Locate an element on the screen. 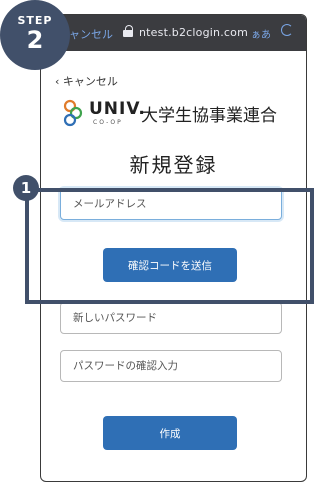  create-button: 作成 is located at coordinates (170, 433).